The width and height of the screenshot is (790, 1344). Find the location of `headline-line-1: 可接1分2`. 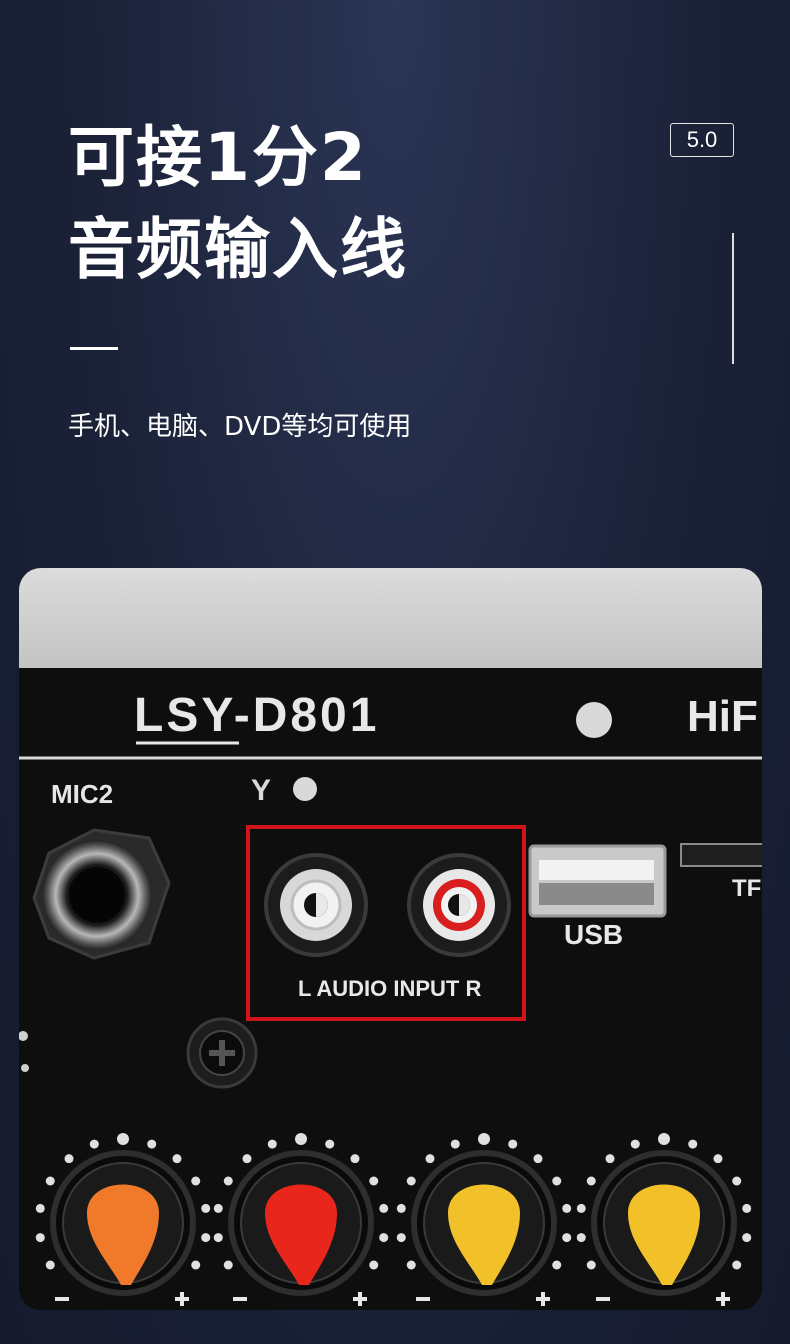

headline-line-1: 可接1分2 is located at coordinates (218, 157).